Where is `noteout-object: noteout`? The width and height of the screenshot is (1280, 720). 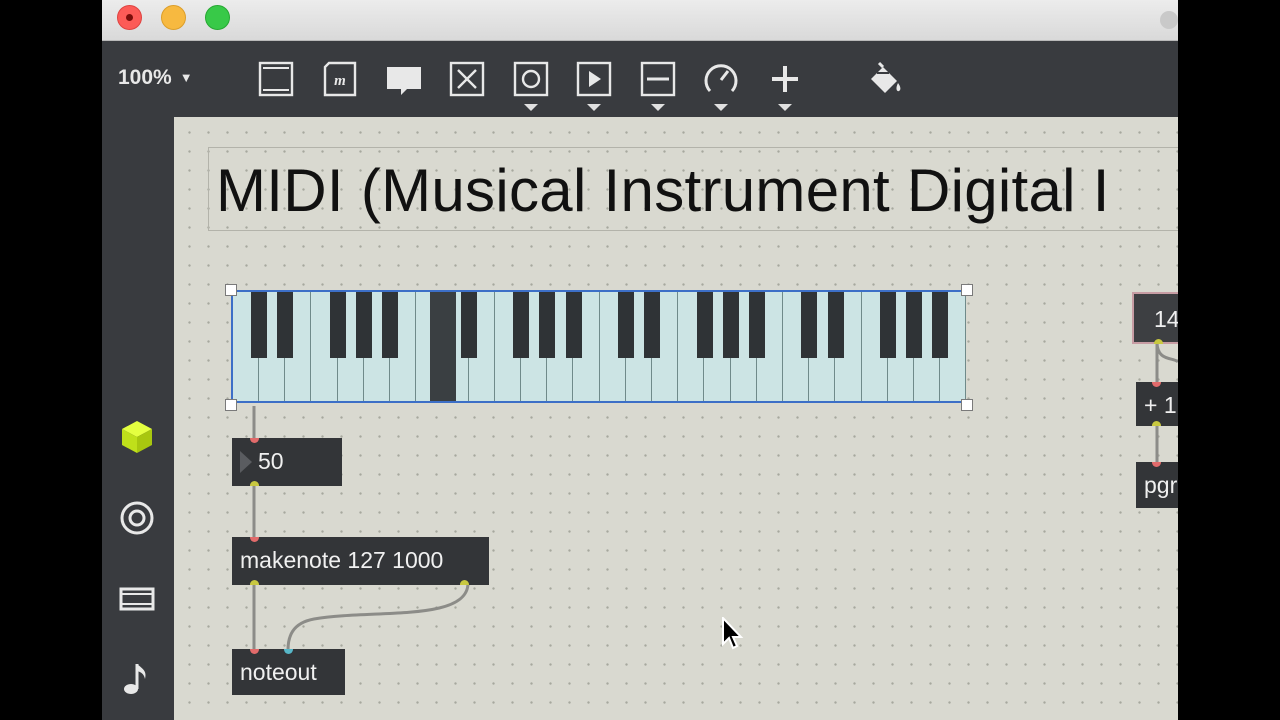 noteout-object: noteout is located at coordinates (288, 672).